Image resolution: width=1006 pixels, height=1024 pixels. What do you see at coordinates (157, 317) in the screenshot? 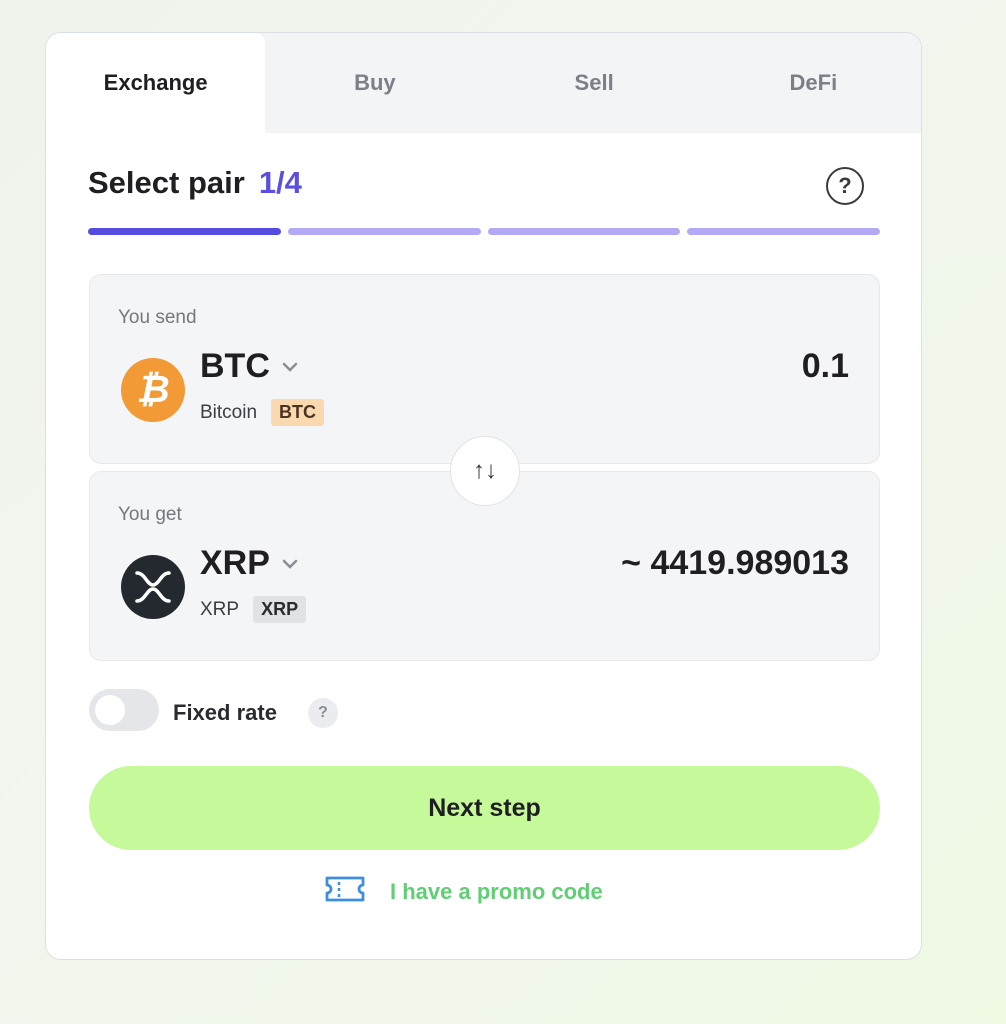
I see `send-label: You send` at bounding box center [157, 317].